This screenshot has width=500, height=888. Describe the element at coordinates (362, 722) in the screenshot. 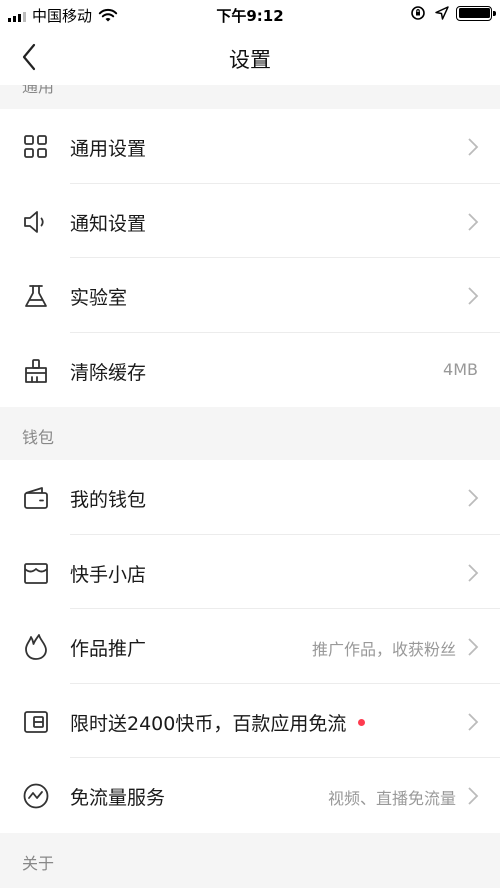

I see `red-dot-badge` at that location.